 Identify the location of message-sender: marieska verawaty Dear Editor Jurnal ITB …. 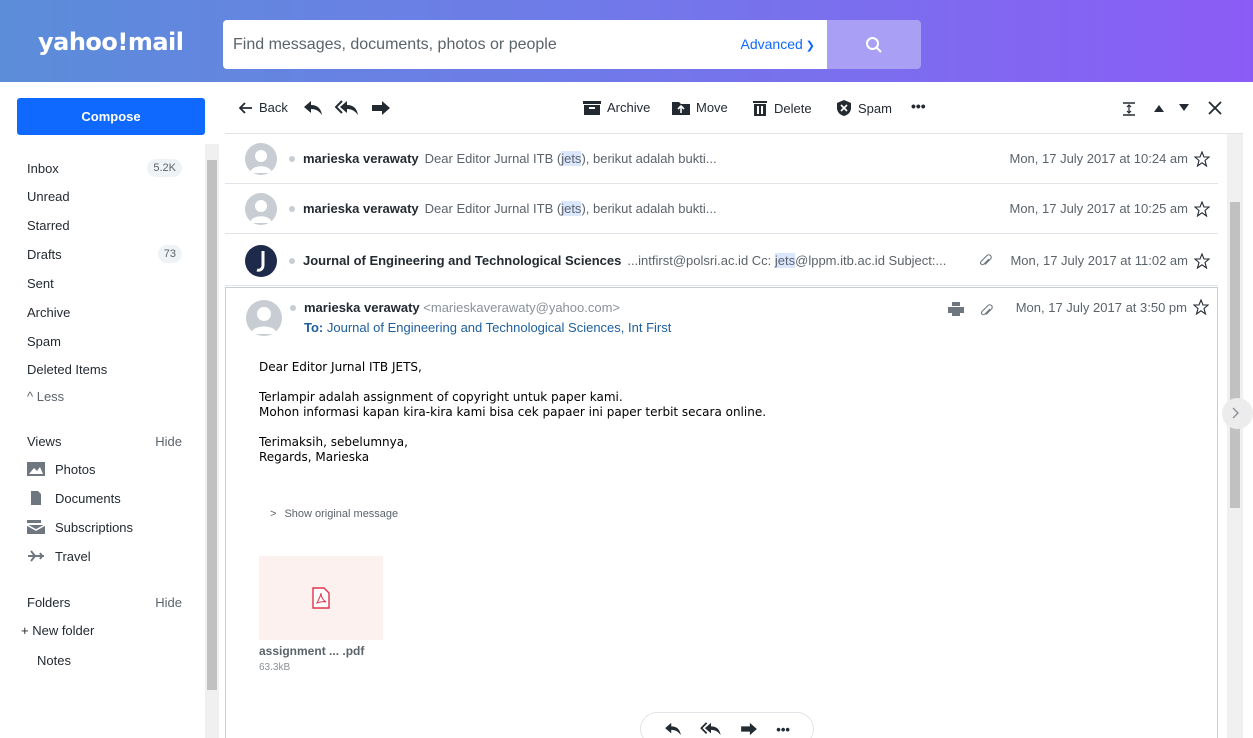
(510, 208).